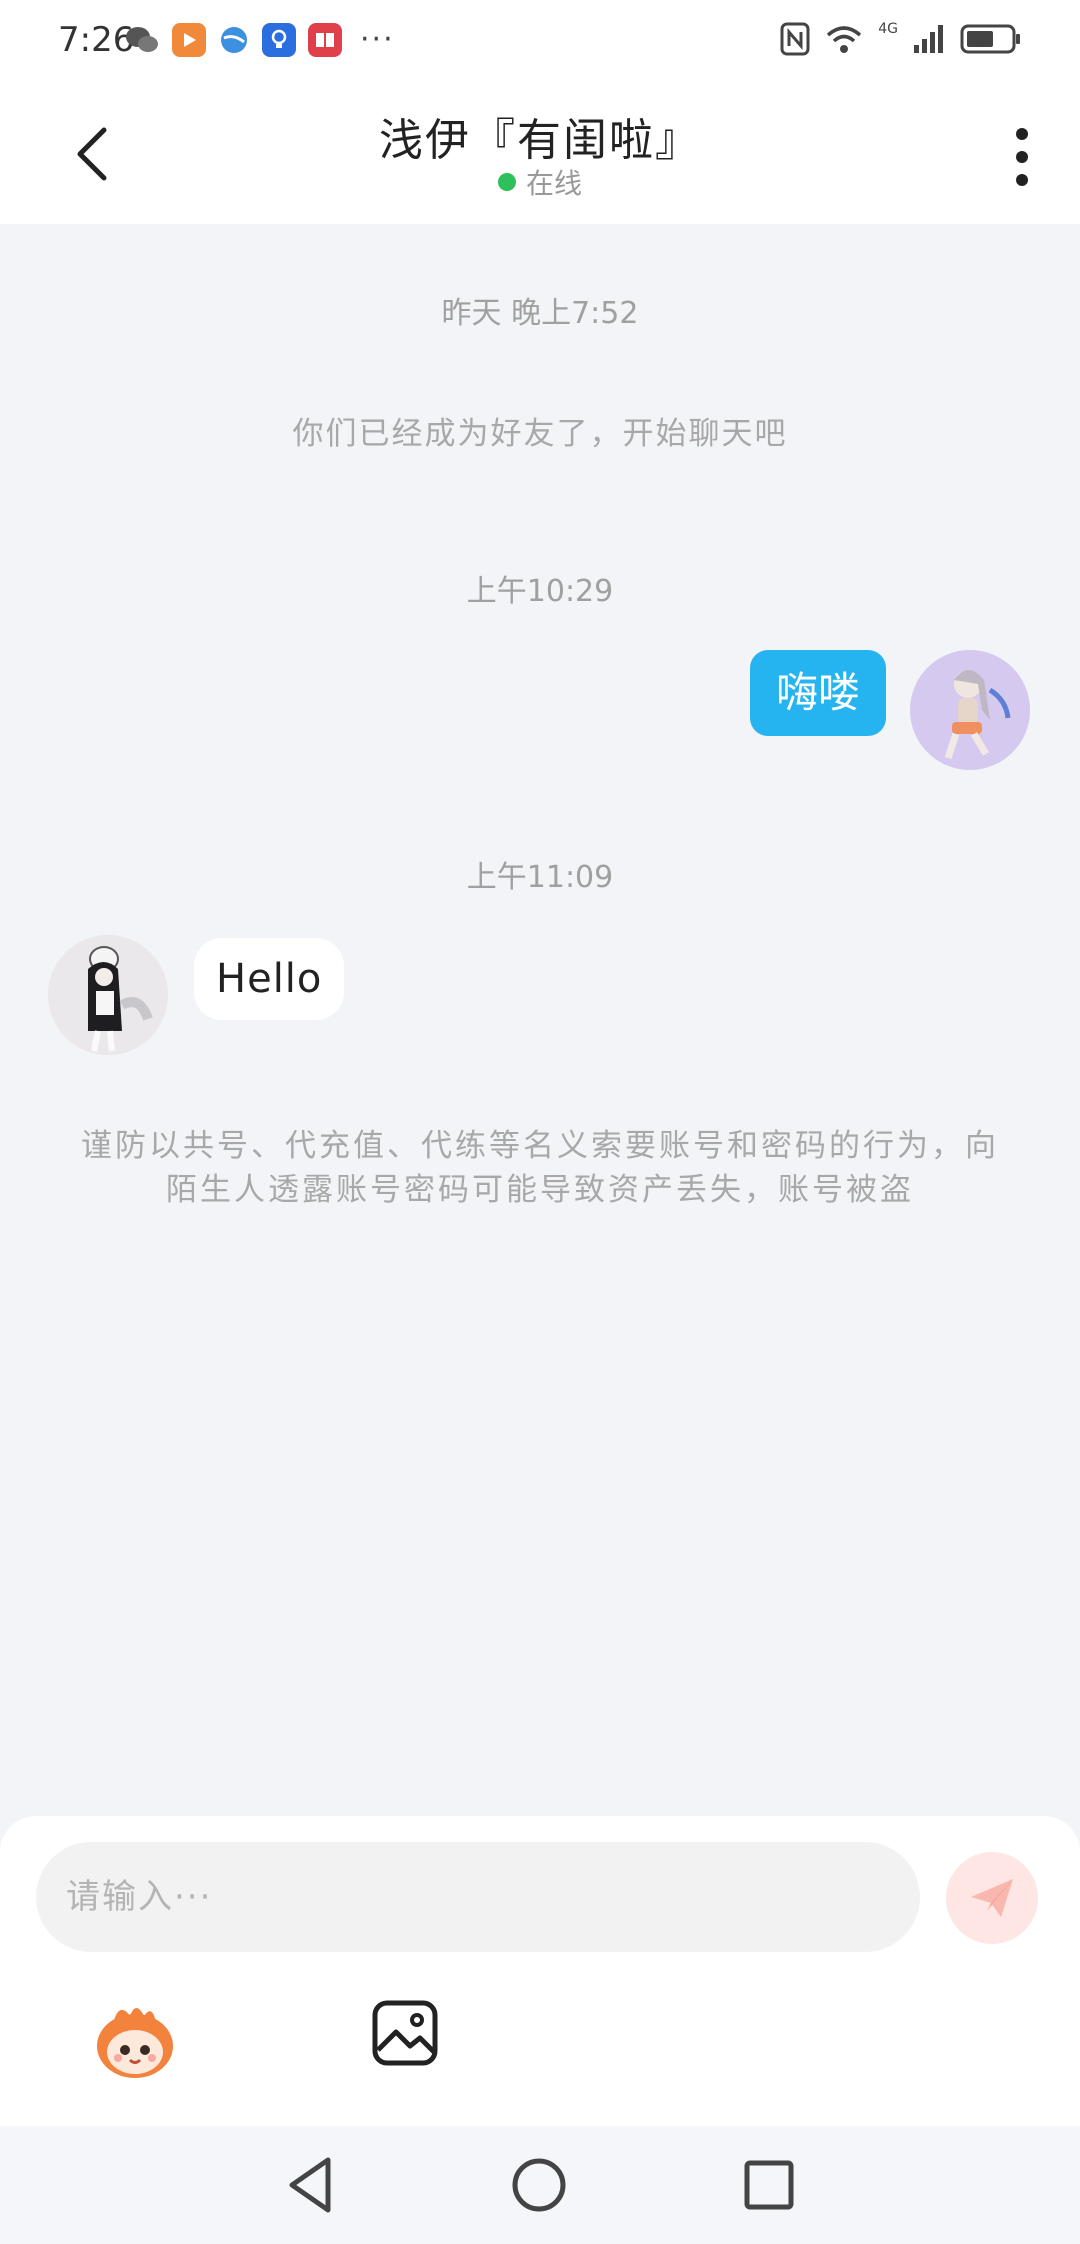  I want to click on online-dot, so click(506, 182).